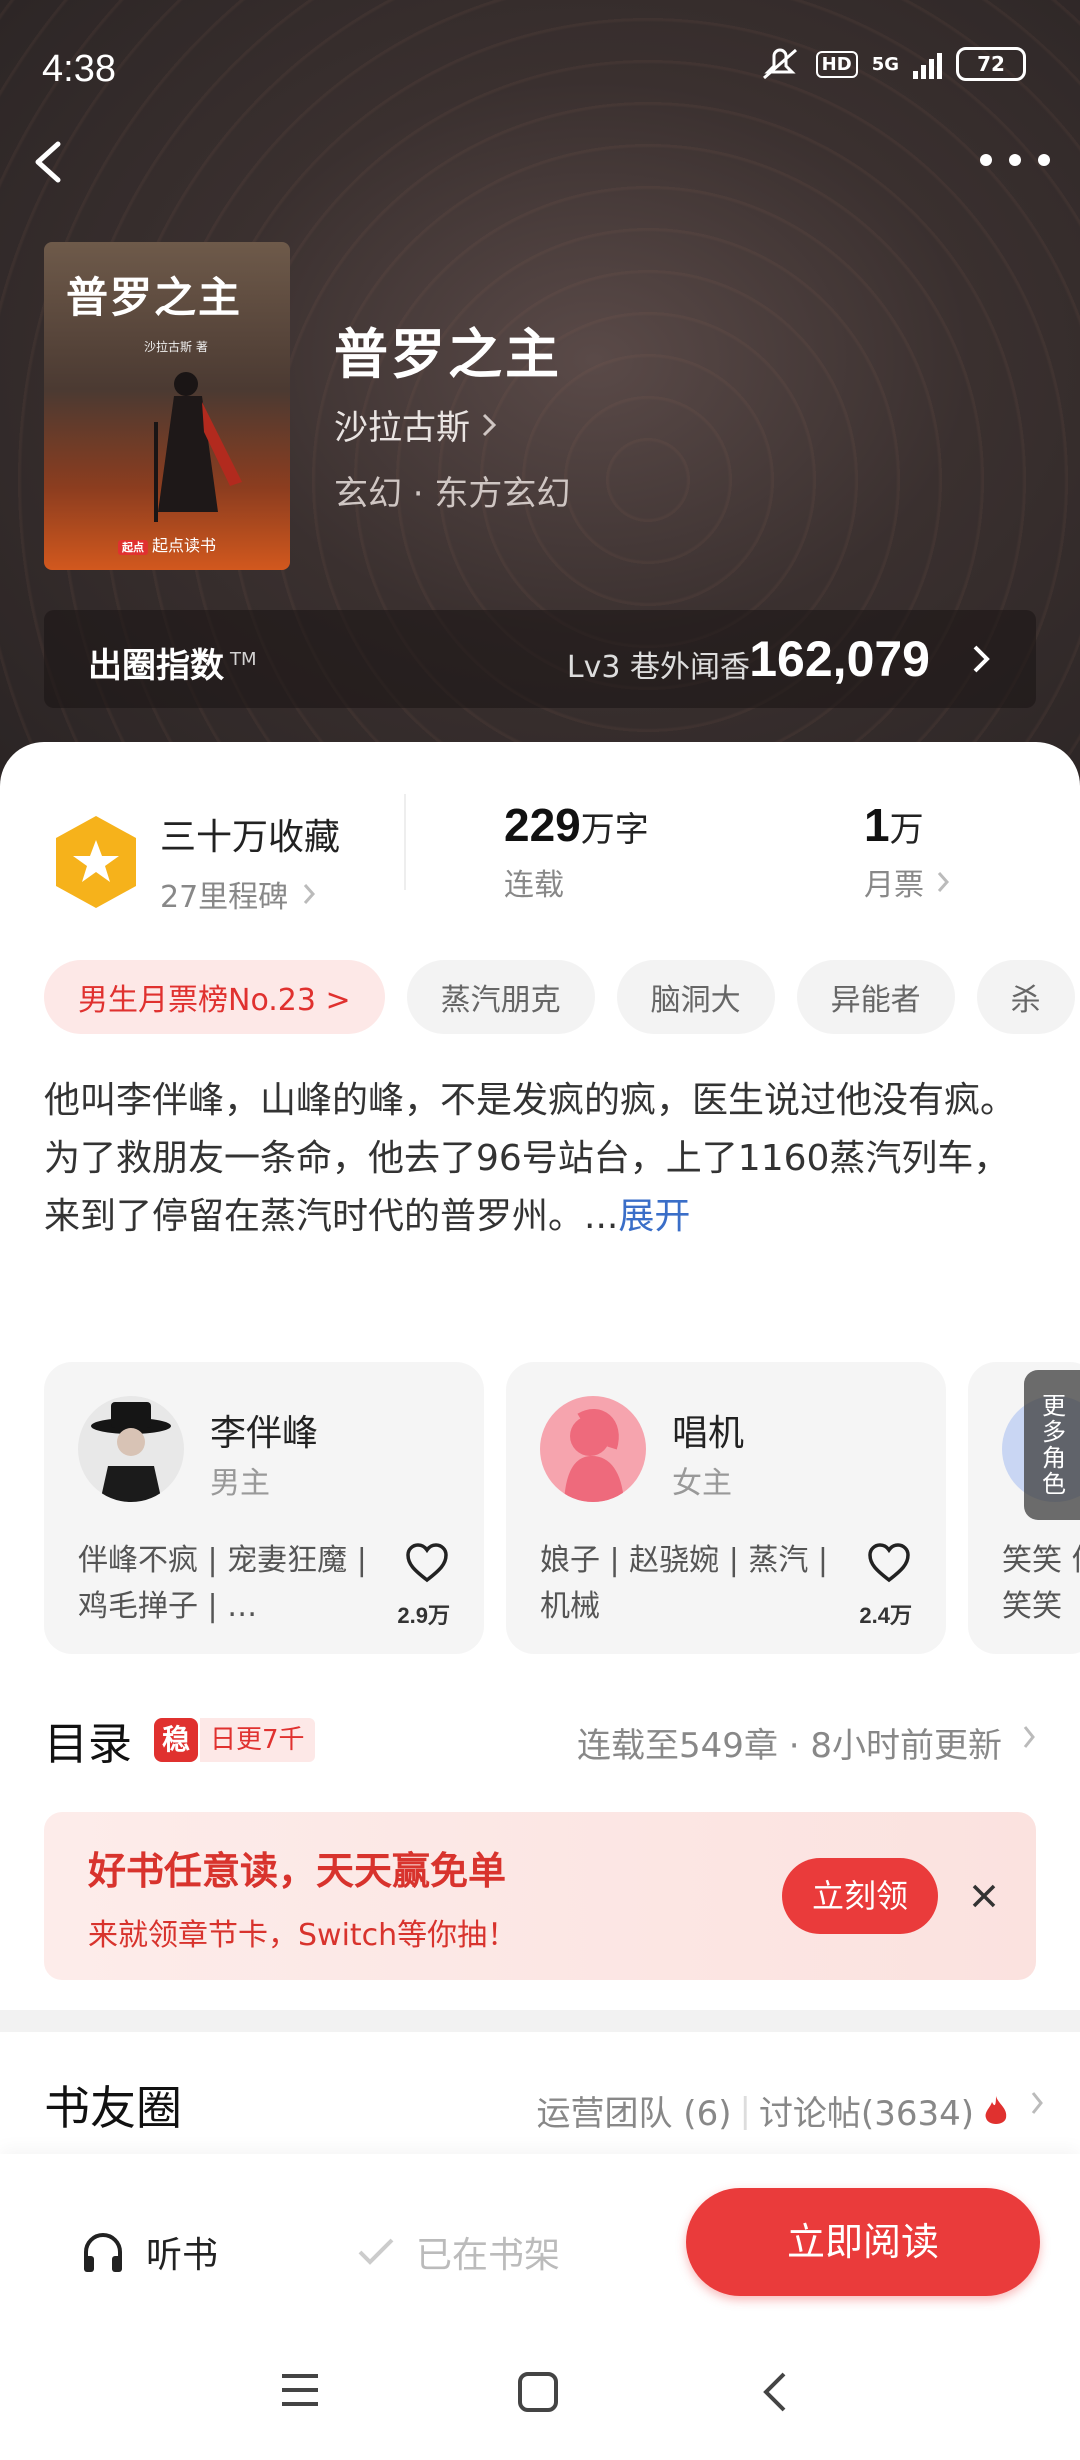  What do you see at coordinates (836, 64) in the screenshot?
I see `hd-badge: HD` at bounding box center [836, 64].